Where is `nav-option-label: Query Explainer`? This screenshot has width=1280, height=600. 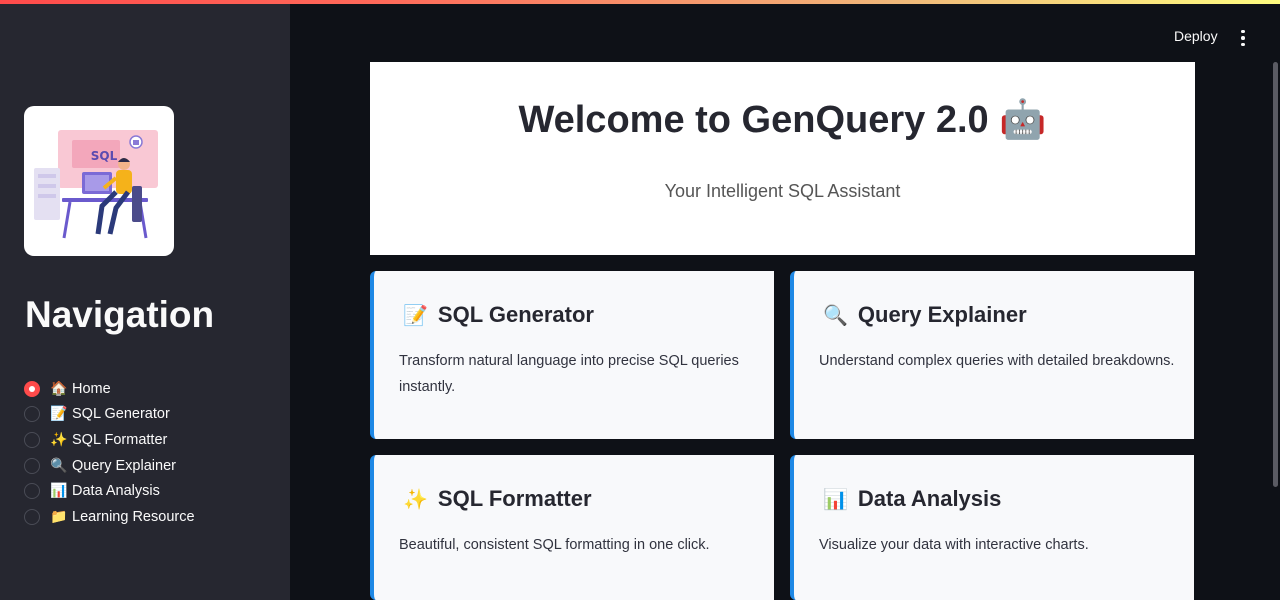 nav-option-label: Query Explainer is located at coordinates (124, 465).